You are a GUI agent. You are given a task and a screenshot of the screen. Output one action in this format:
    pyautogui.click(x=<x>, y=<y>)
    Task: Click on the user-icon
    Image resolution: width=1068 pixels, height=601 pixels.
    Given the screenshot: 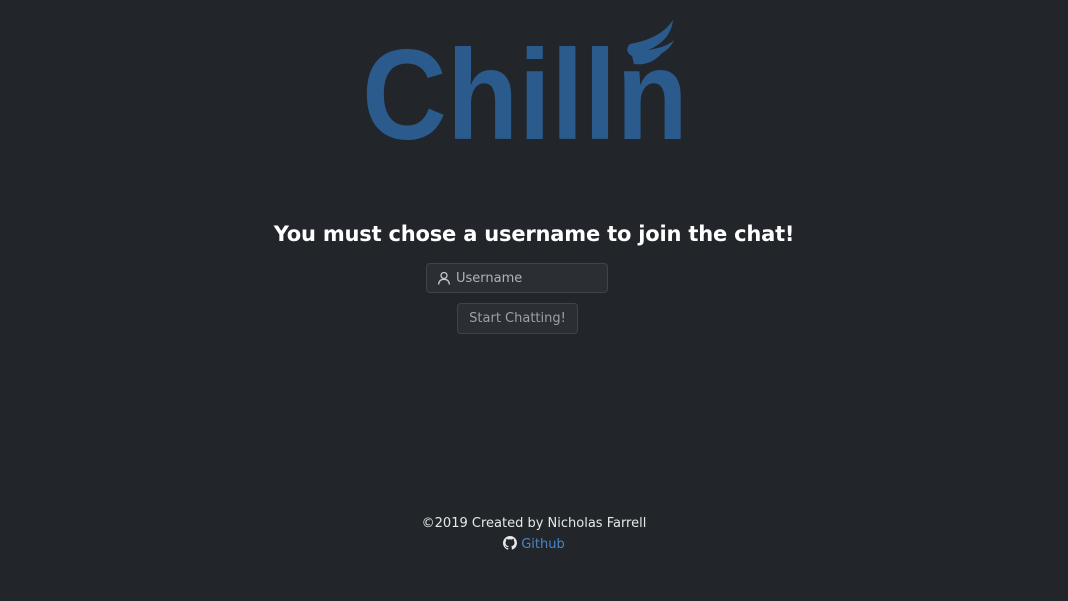 What is the action you would take?
    pyautogui.click(x=444, y=278)
    